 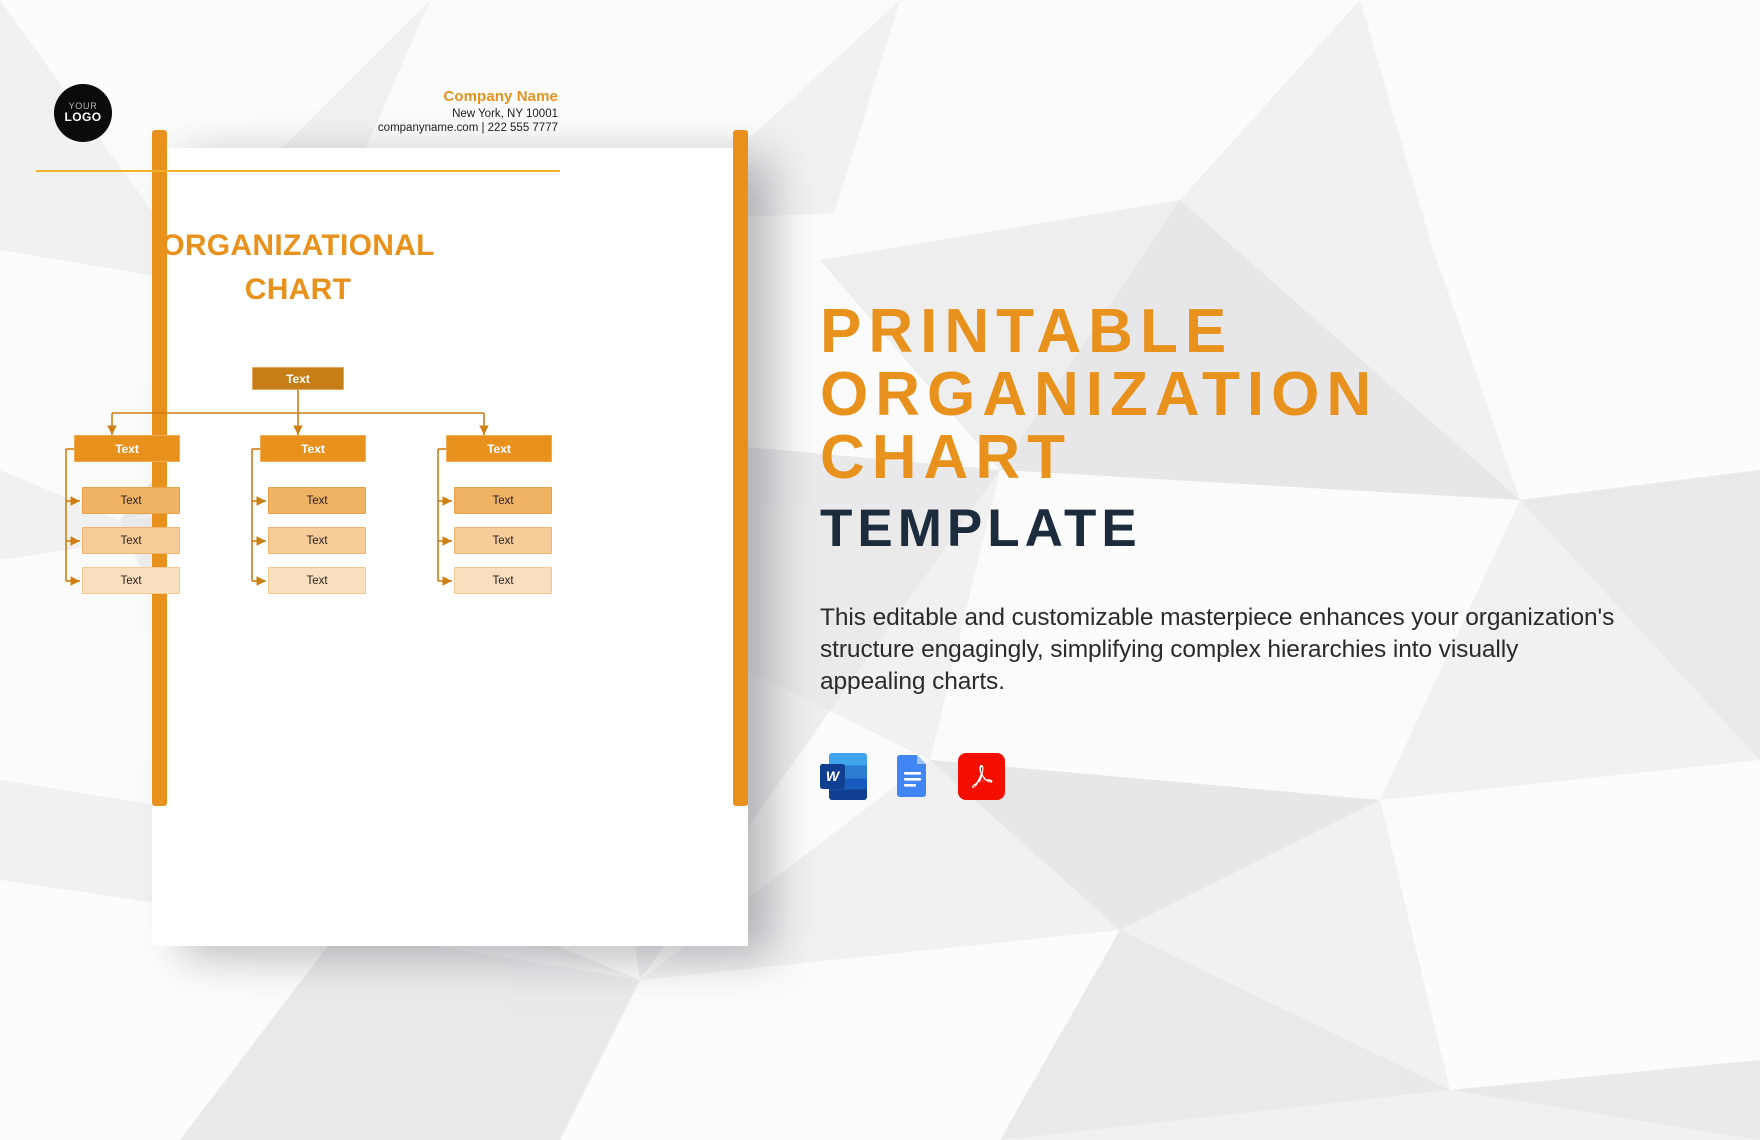 I want to click on promo-headline-line2: ORGANIZATION, so click(x=1099, y=395).